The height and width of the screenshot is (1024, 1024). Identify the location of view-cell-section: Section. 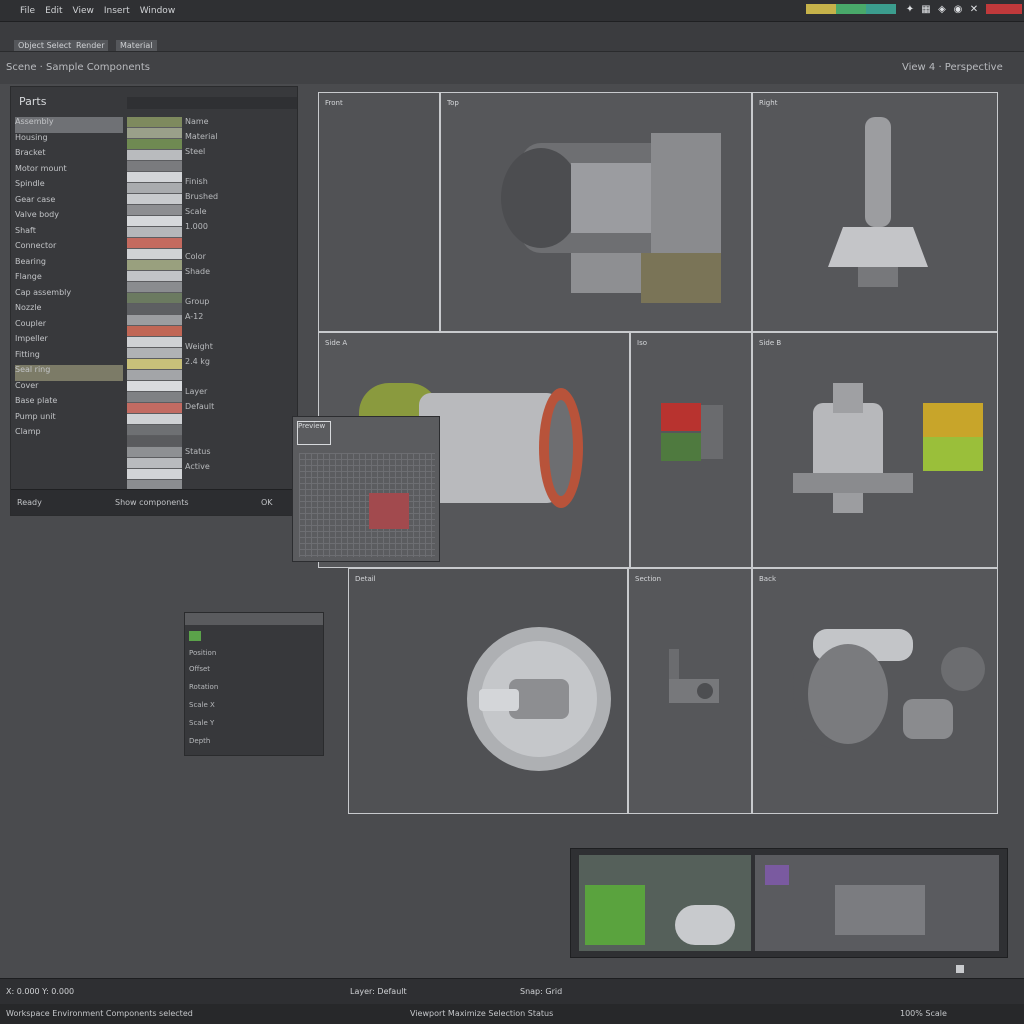
(690, 691).